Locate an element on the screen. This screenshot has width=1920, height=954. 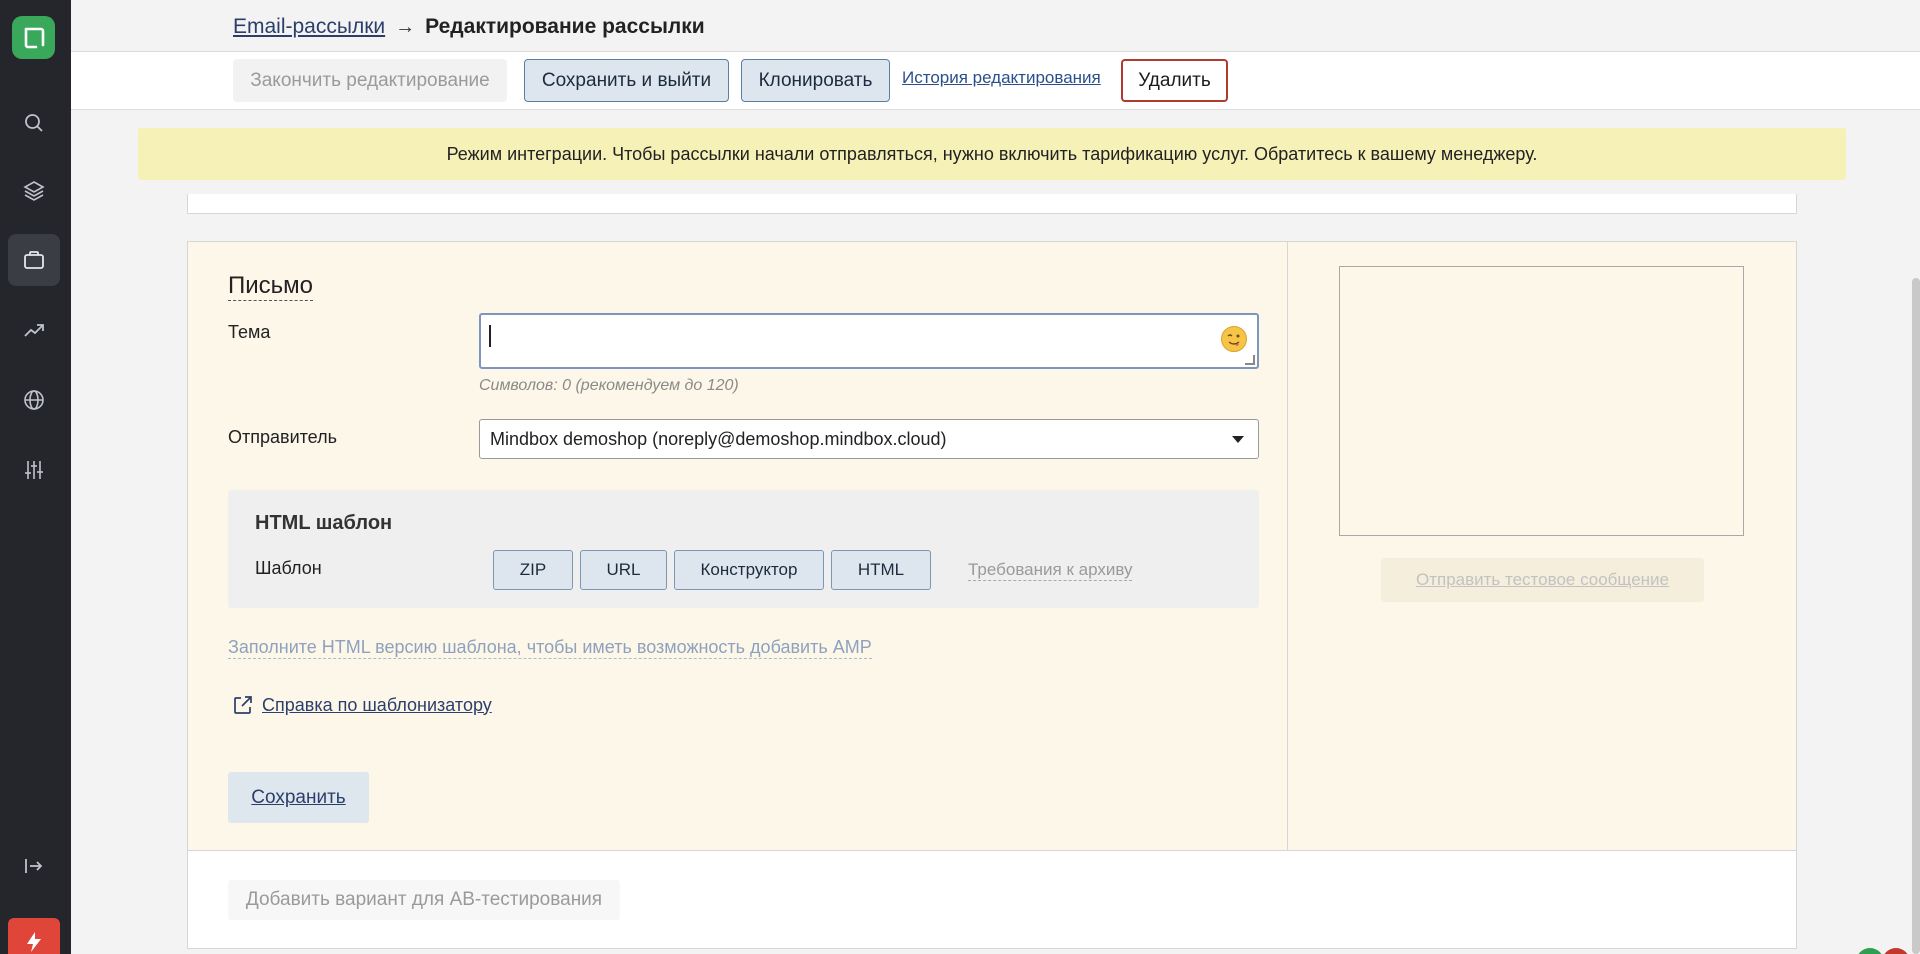
emoji-picker-icon is located at coordinates (1234, 339).